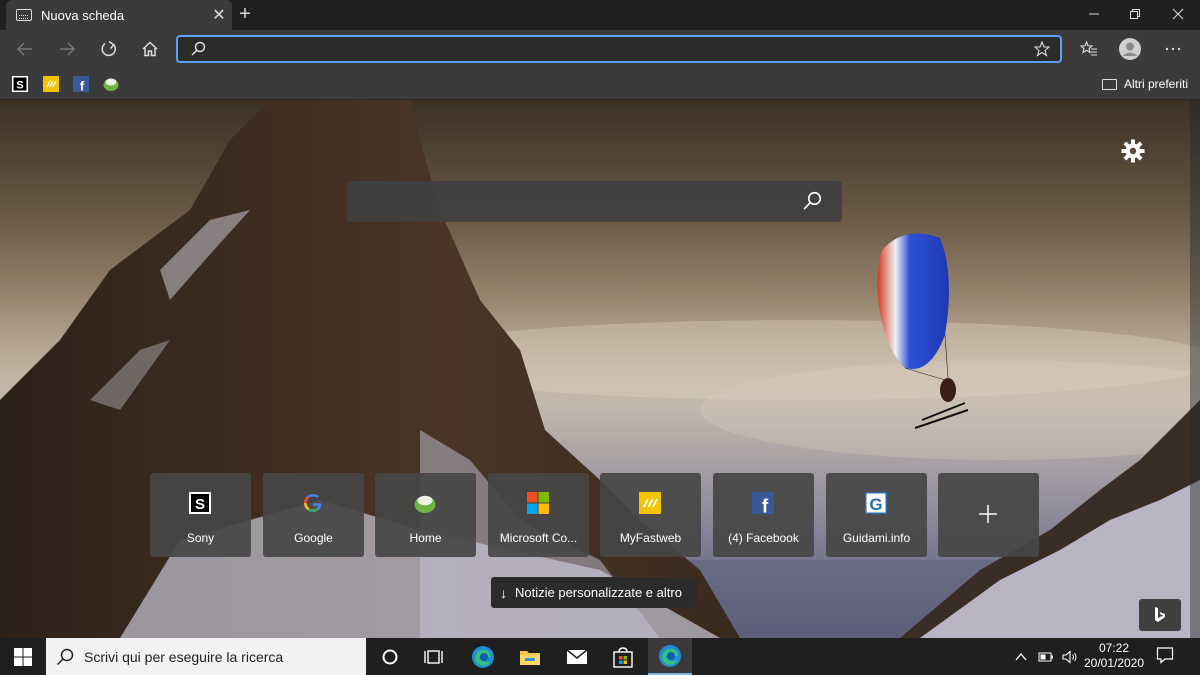  I want to click on refresh-button, so click(109, 49).